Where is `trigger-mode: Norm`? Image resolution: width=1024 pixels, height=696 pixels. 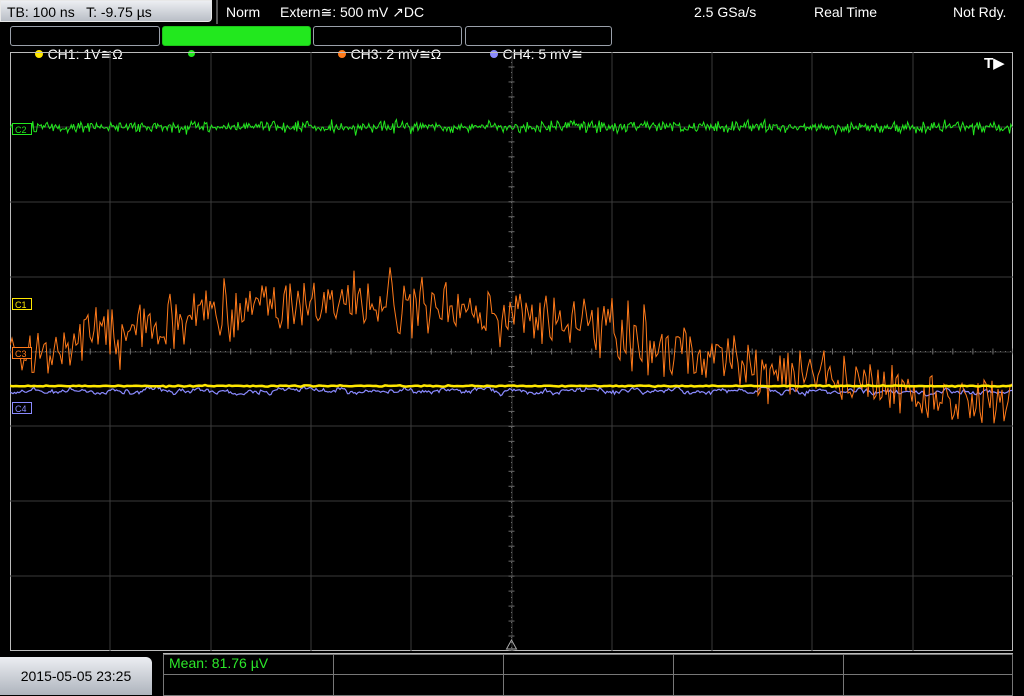
trigger-mode: Norm is located at coordinates (243, 12).